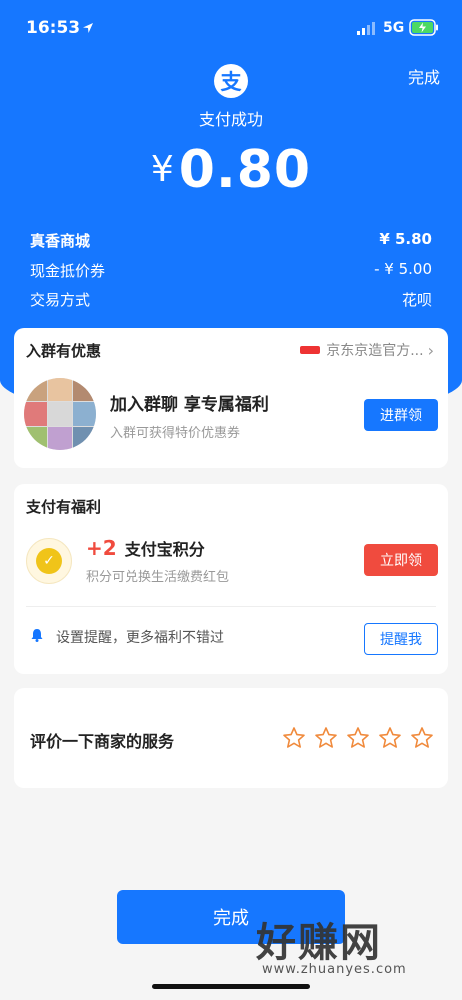 This screenshot has height=1000, width=462. I want to click on benefits-card-title: 支付有福利, so click(64, 507).